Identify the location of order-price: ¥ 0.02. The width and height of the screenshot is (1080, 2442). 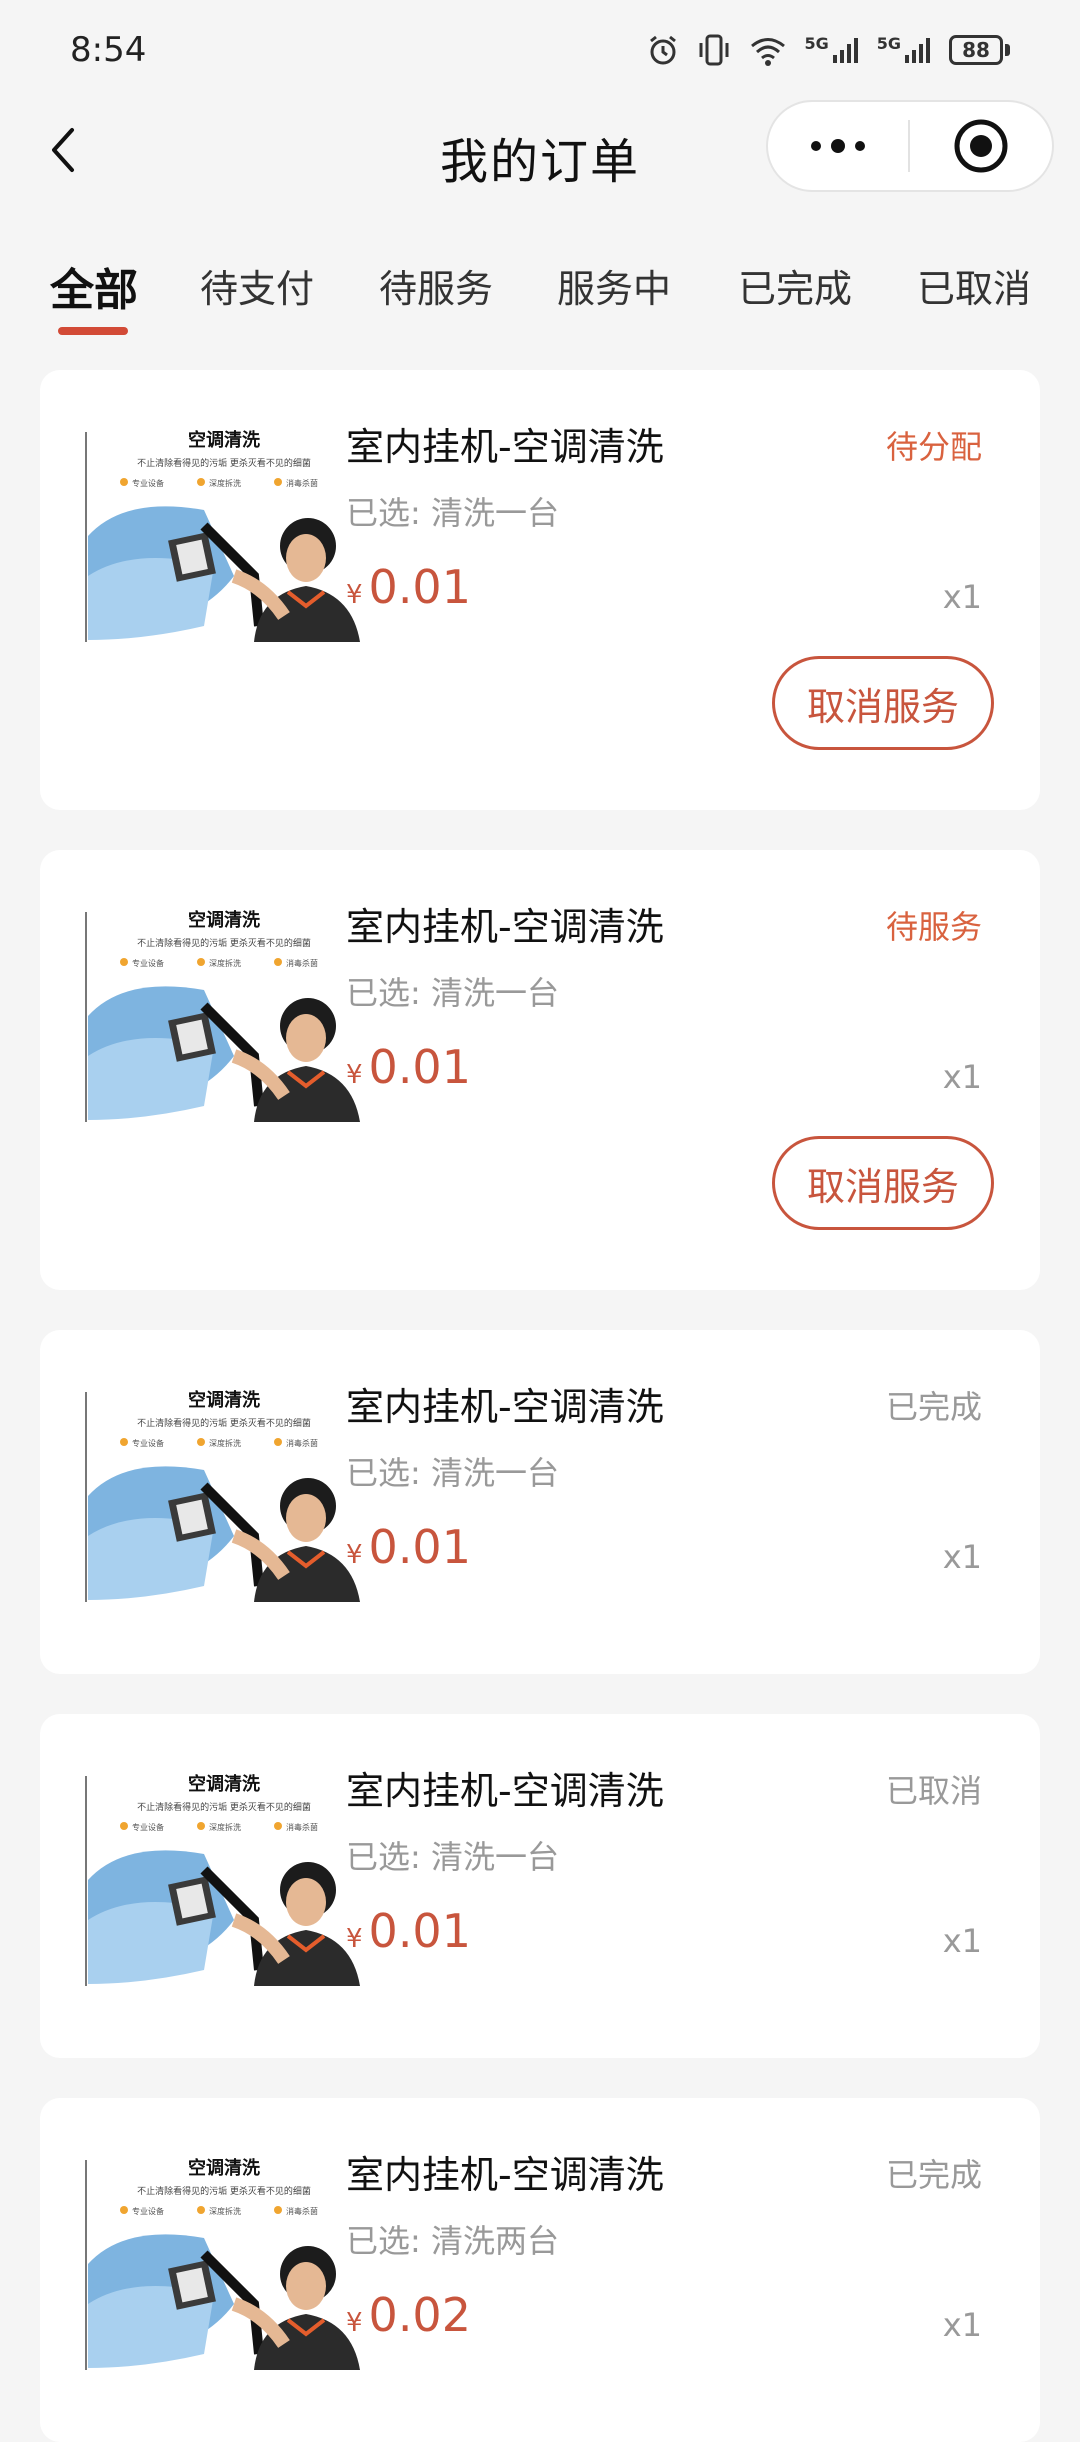
(408, 2315).